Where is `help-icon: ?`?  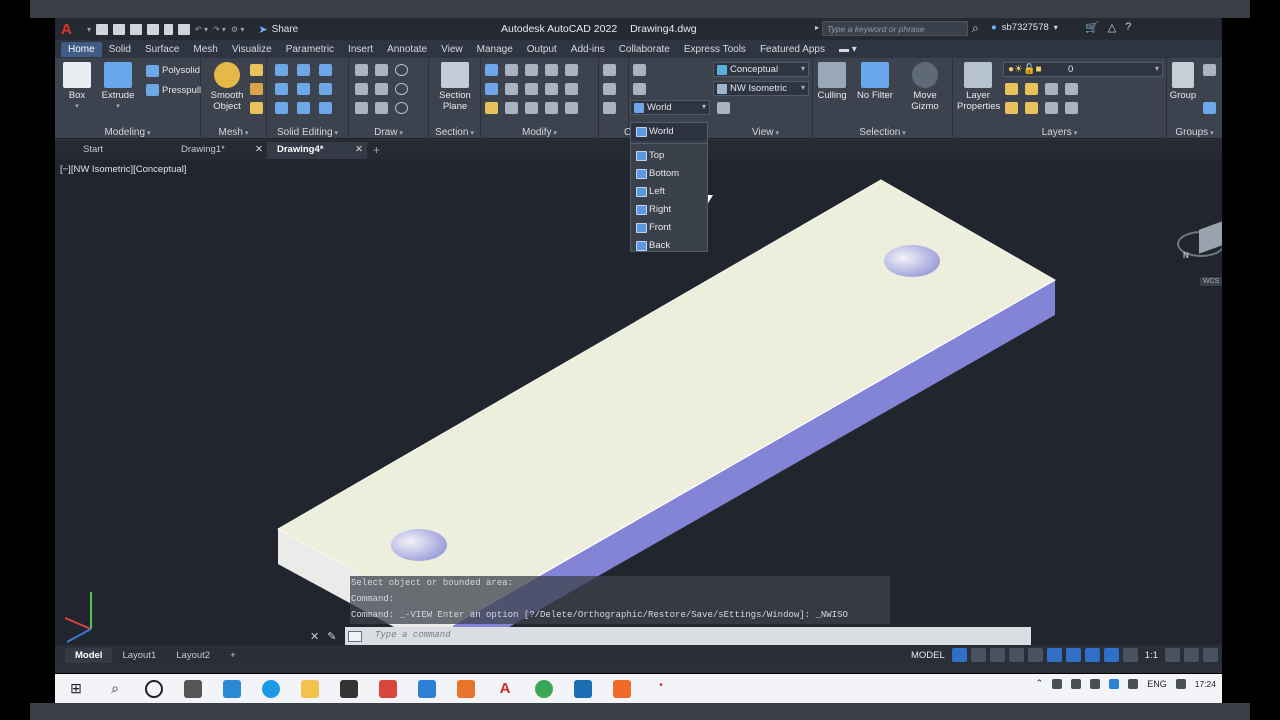 help-icon: ? is located at coordinates (1128, 27).